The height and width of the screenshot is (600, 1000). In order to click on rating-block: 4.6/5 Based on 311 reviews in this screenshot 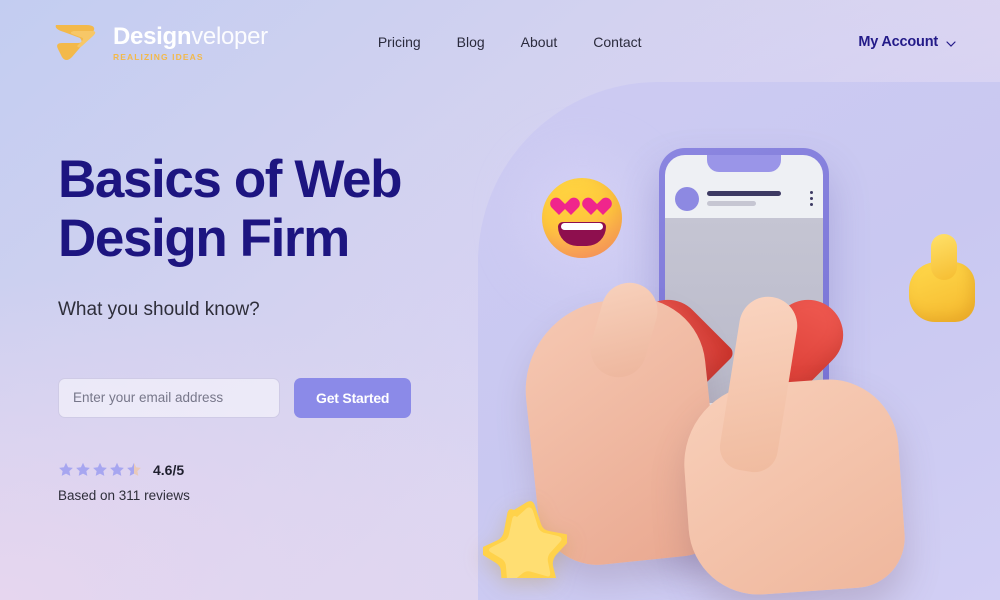, I will do `click(273, 482)`.